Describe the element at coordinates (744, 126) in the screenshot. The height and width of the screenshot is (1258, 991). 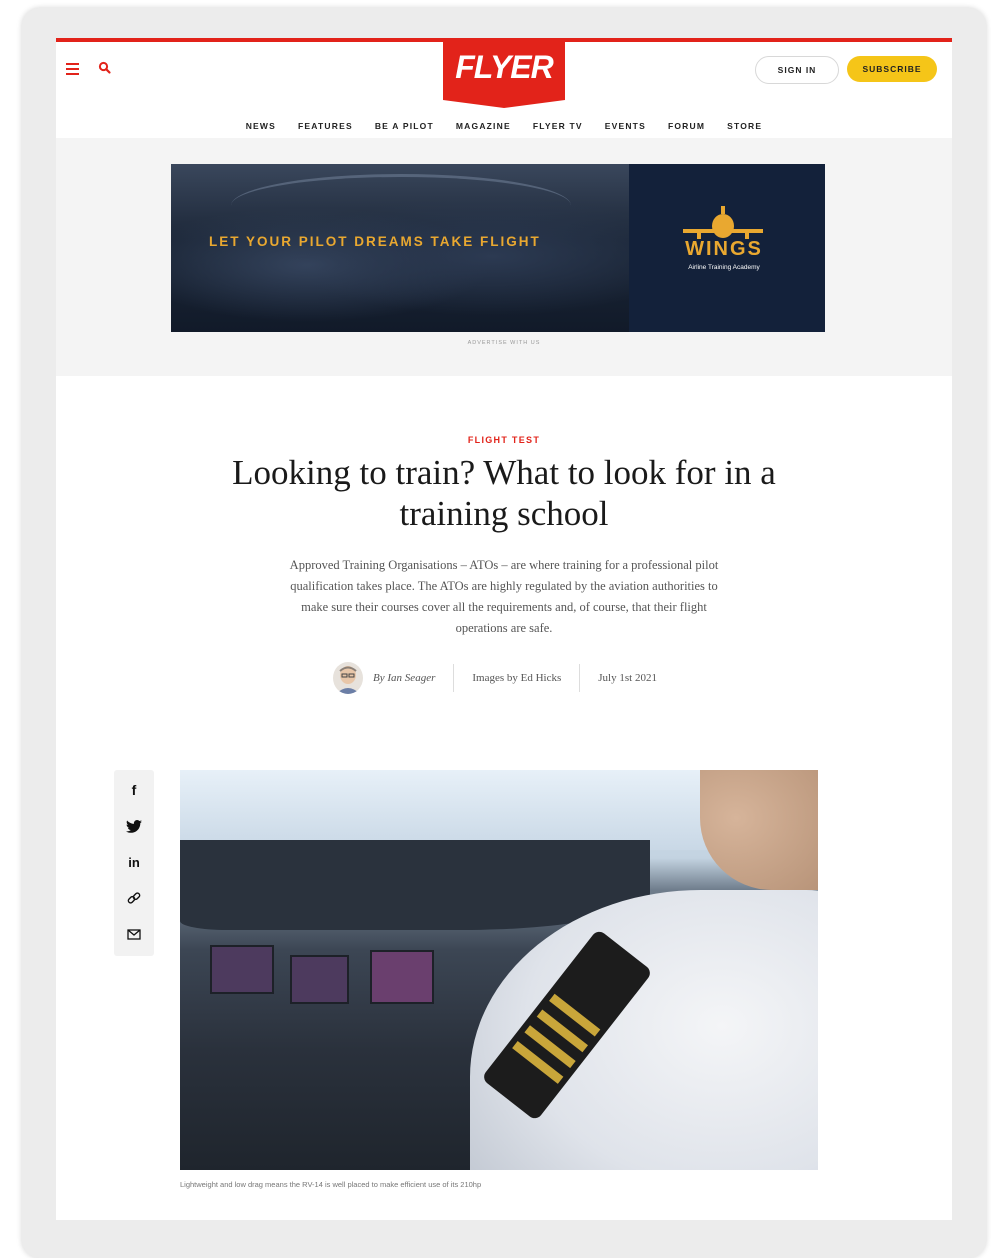
I see `nav-item-store: STORE` at that location.